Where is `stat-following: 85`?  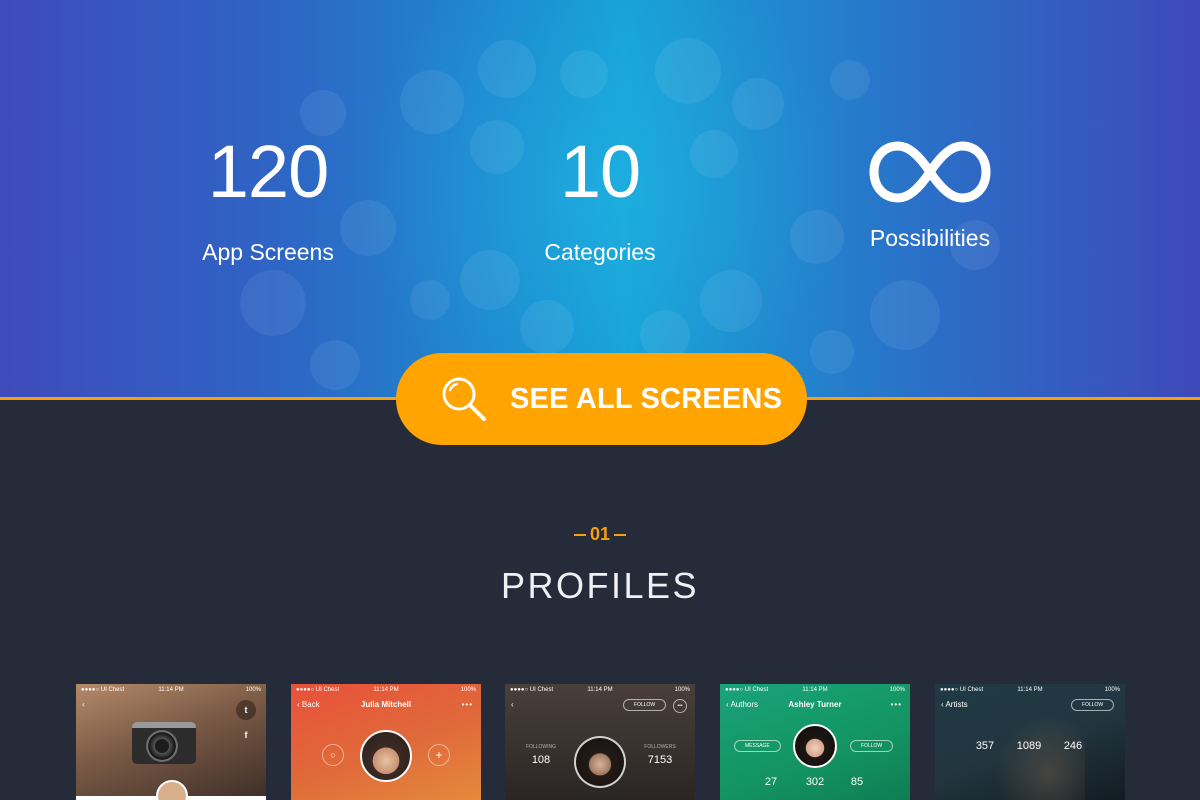
stat-following: 85 is located at coordinates (857, 782).